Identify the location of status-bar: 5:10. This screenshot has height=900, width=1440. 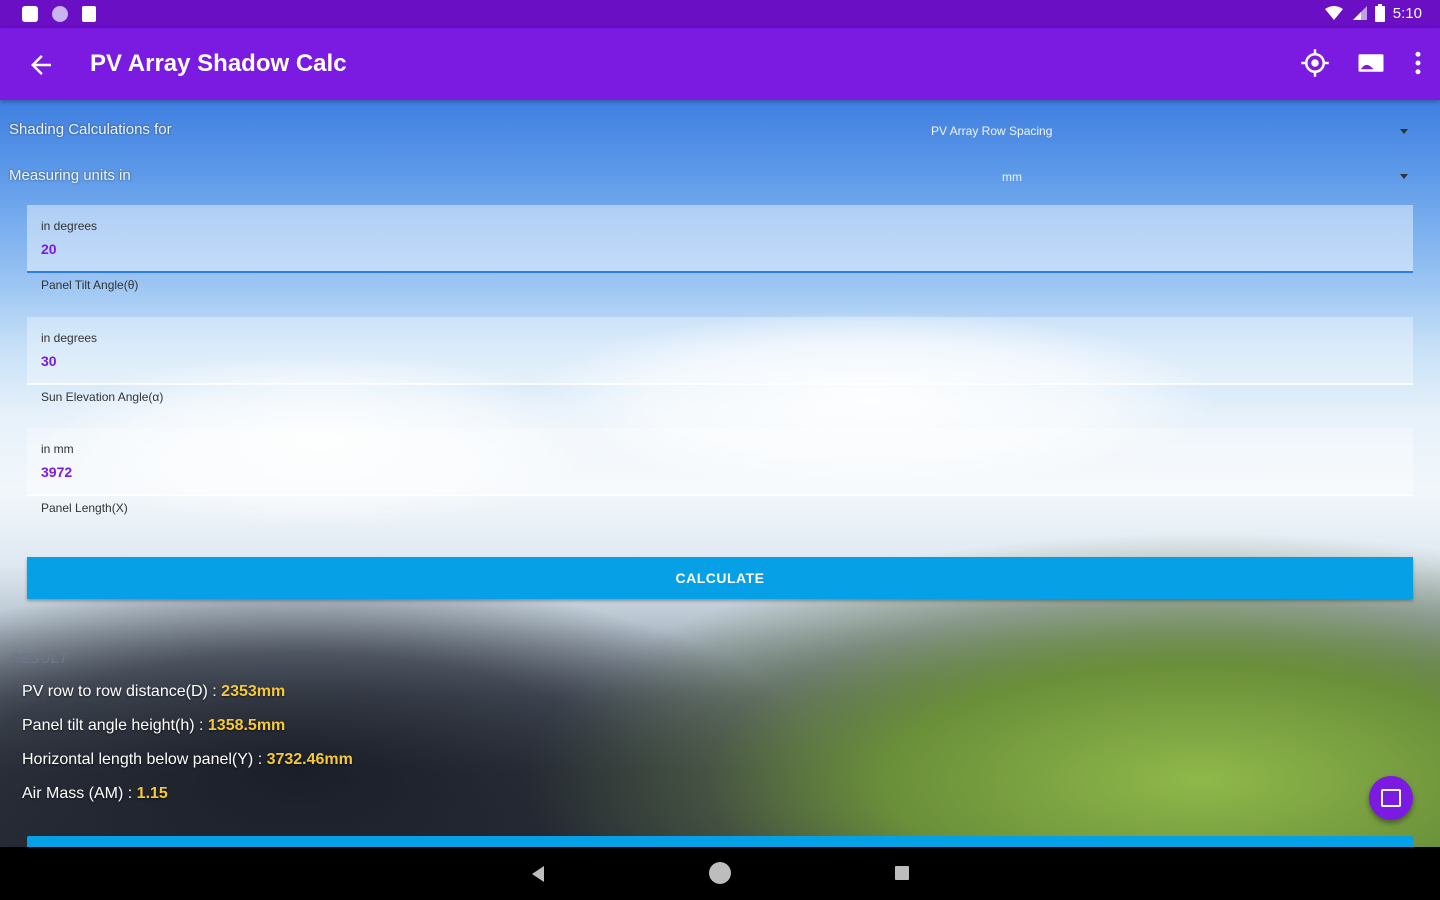
(720, 14).